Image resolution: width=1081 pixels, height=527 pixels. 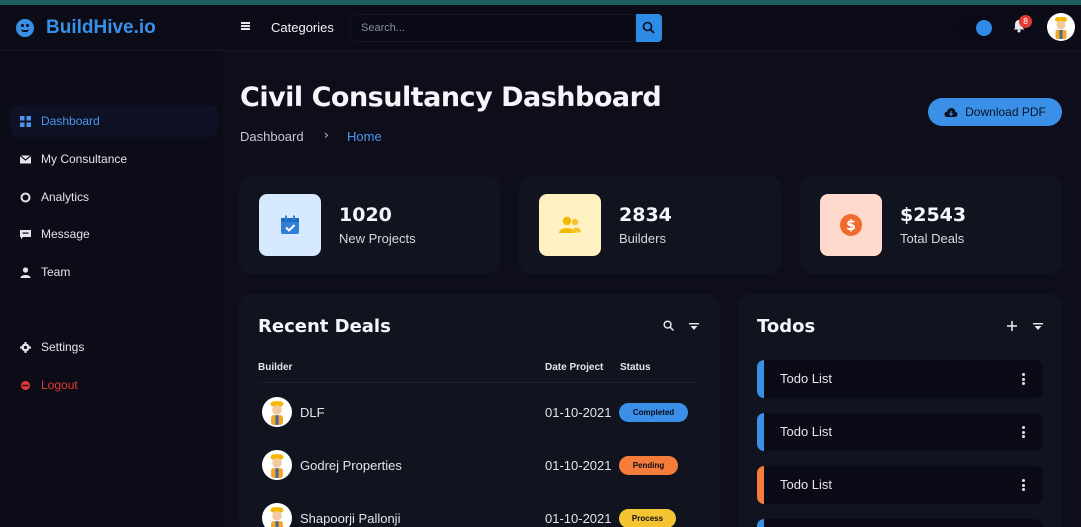 What do you see at coordinates (645, 215) in the screenshot?
I see `stat-value: 2834` at bounding box center [645, 215].